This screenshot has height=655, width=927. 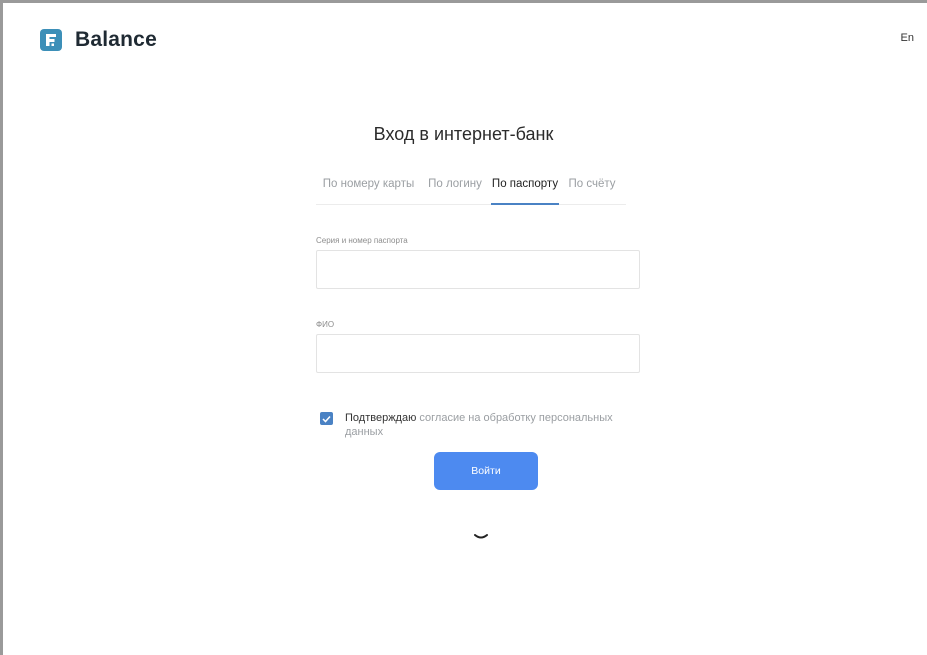 What do you see at coordinates (463, 134) in the screenshot?
I see `page-title: Вход в интернет-банк` at bounding box center [463, 134].